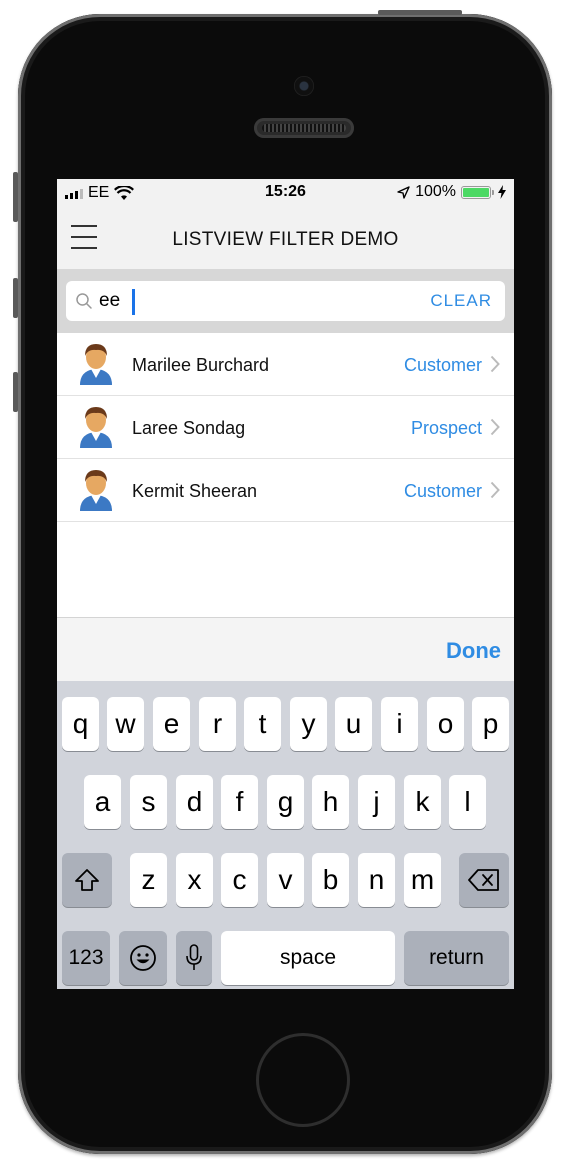 This screenshot has height=1171, width=565. I want to click on key-j: j, so click(376, 802).